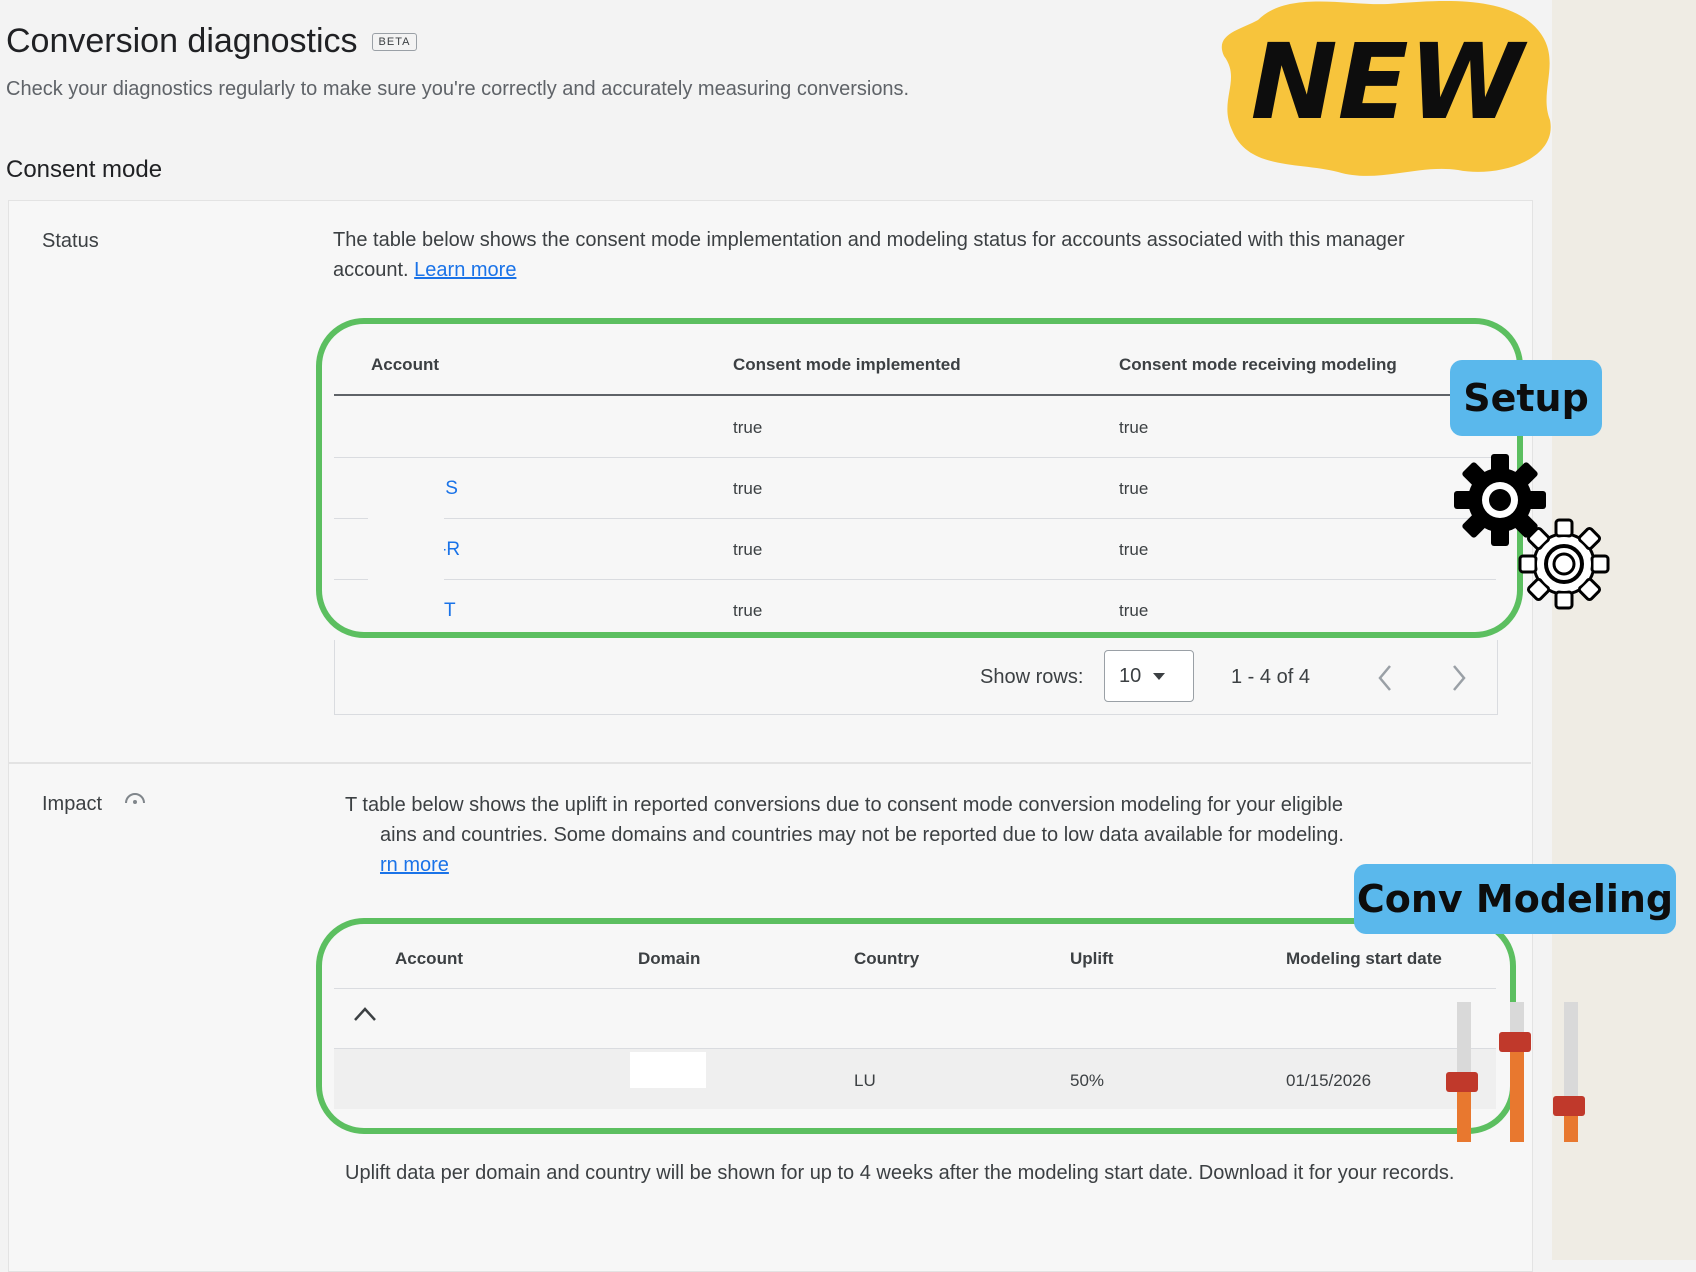 The image size is (1696, 1272). I want to click on sliders-icon, so click(1515, 1072).